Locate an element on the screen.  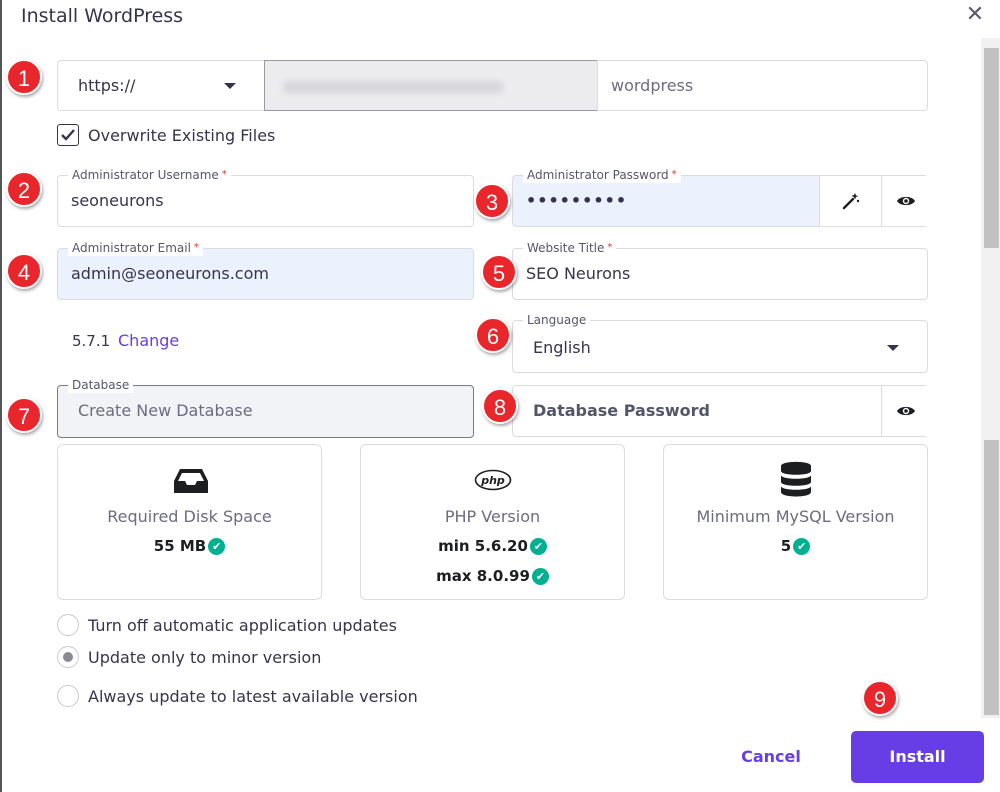
language-label: Language is located at coordinates (557, 320).